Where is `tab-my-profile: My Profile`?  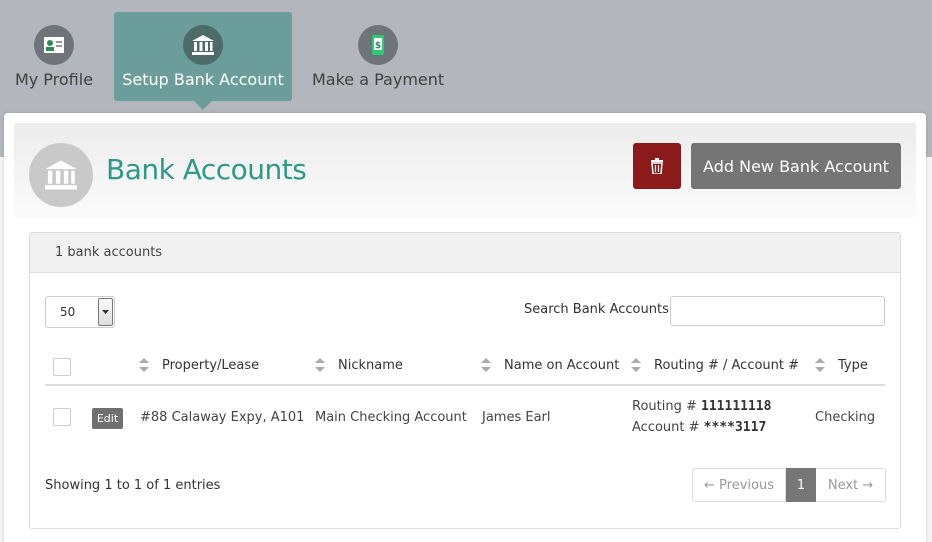 tab-my-profile: My Profile is located at coordinates (54, 56).